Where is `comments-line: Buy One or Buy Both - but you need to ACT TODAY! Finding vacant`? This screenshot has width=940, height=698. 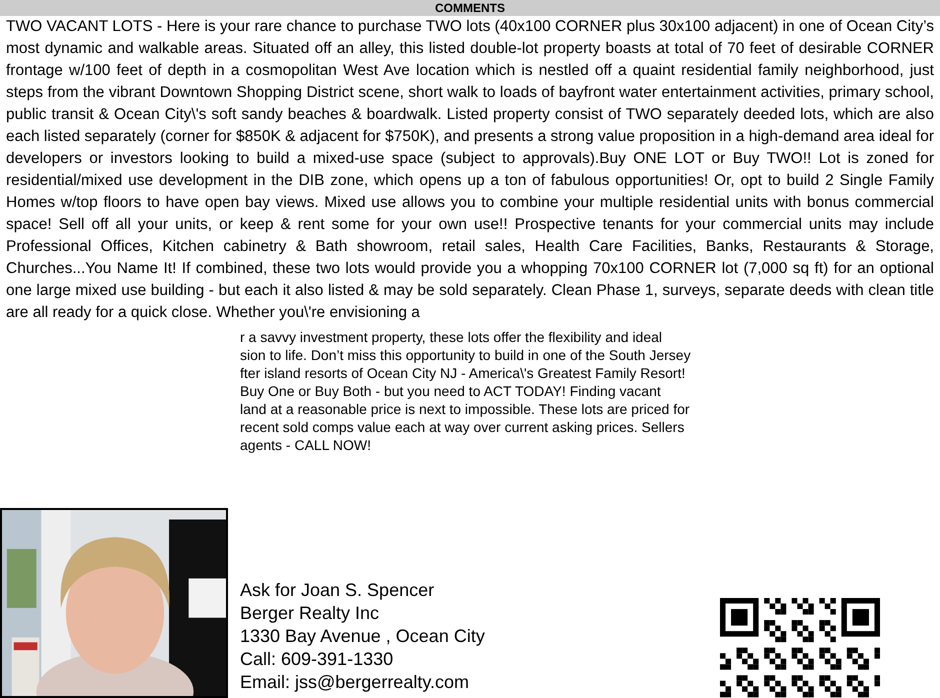 comments-line: Buy One or Buy Both - but you need to ACT TODAY! Finding vacant is located at coordinates (451, 391).